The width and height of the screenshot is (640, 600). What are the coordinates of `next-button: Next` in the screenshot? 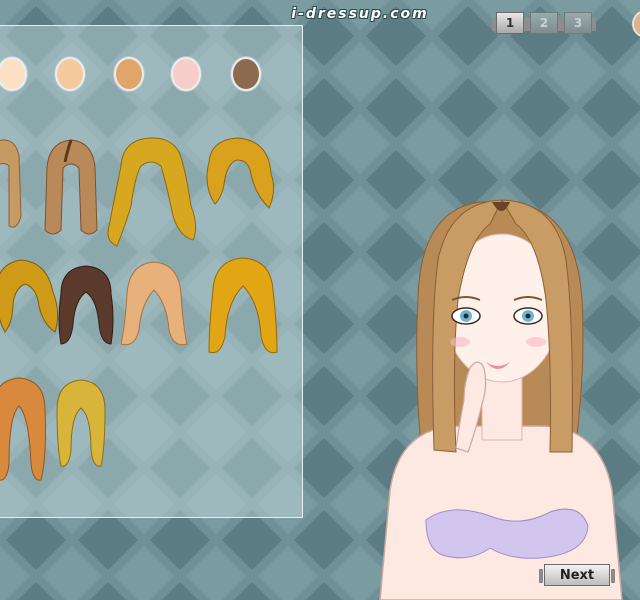 It's located at (577, 575).